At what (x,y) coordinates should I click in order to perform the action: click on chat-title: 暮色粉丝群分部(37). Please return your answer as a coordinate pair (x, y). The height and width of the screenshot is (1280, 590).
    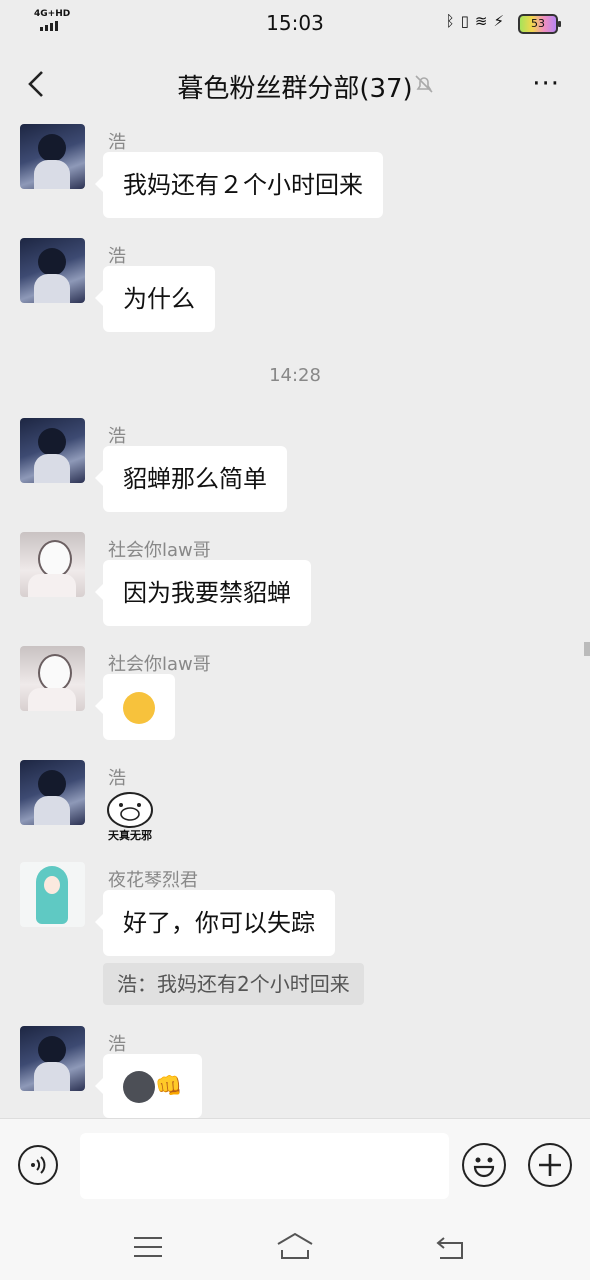
    Looking at the image, I should click on (295, 89).